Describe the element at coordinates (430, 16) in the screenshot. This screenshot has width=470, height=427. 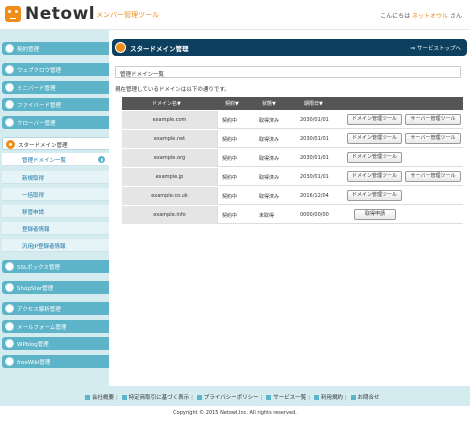
I see `user-name: ネットオウル` at that location.